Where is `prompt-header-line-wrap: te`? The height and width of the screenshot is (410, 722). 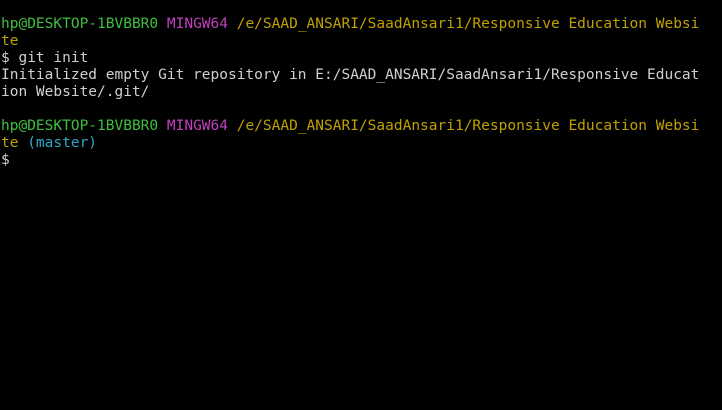
prompt-header-line-wrap: te is located at coordinates (361, 41).